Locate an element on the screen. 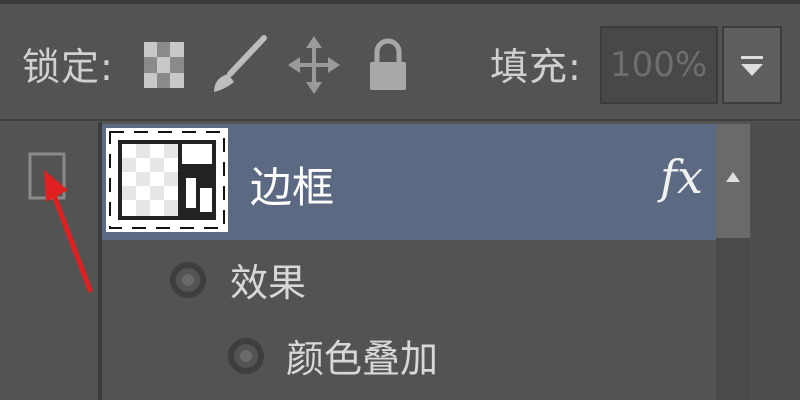 This screenshot has height=400, width=800. effects-group-label: 效果 is located at coordinates (268, 279).